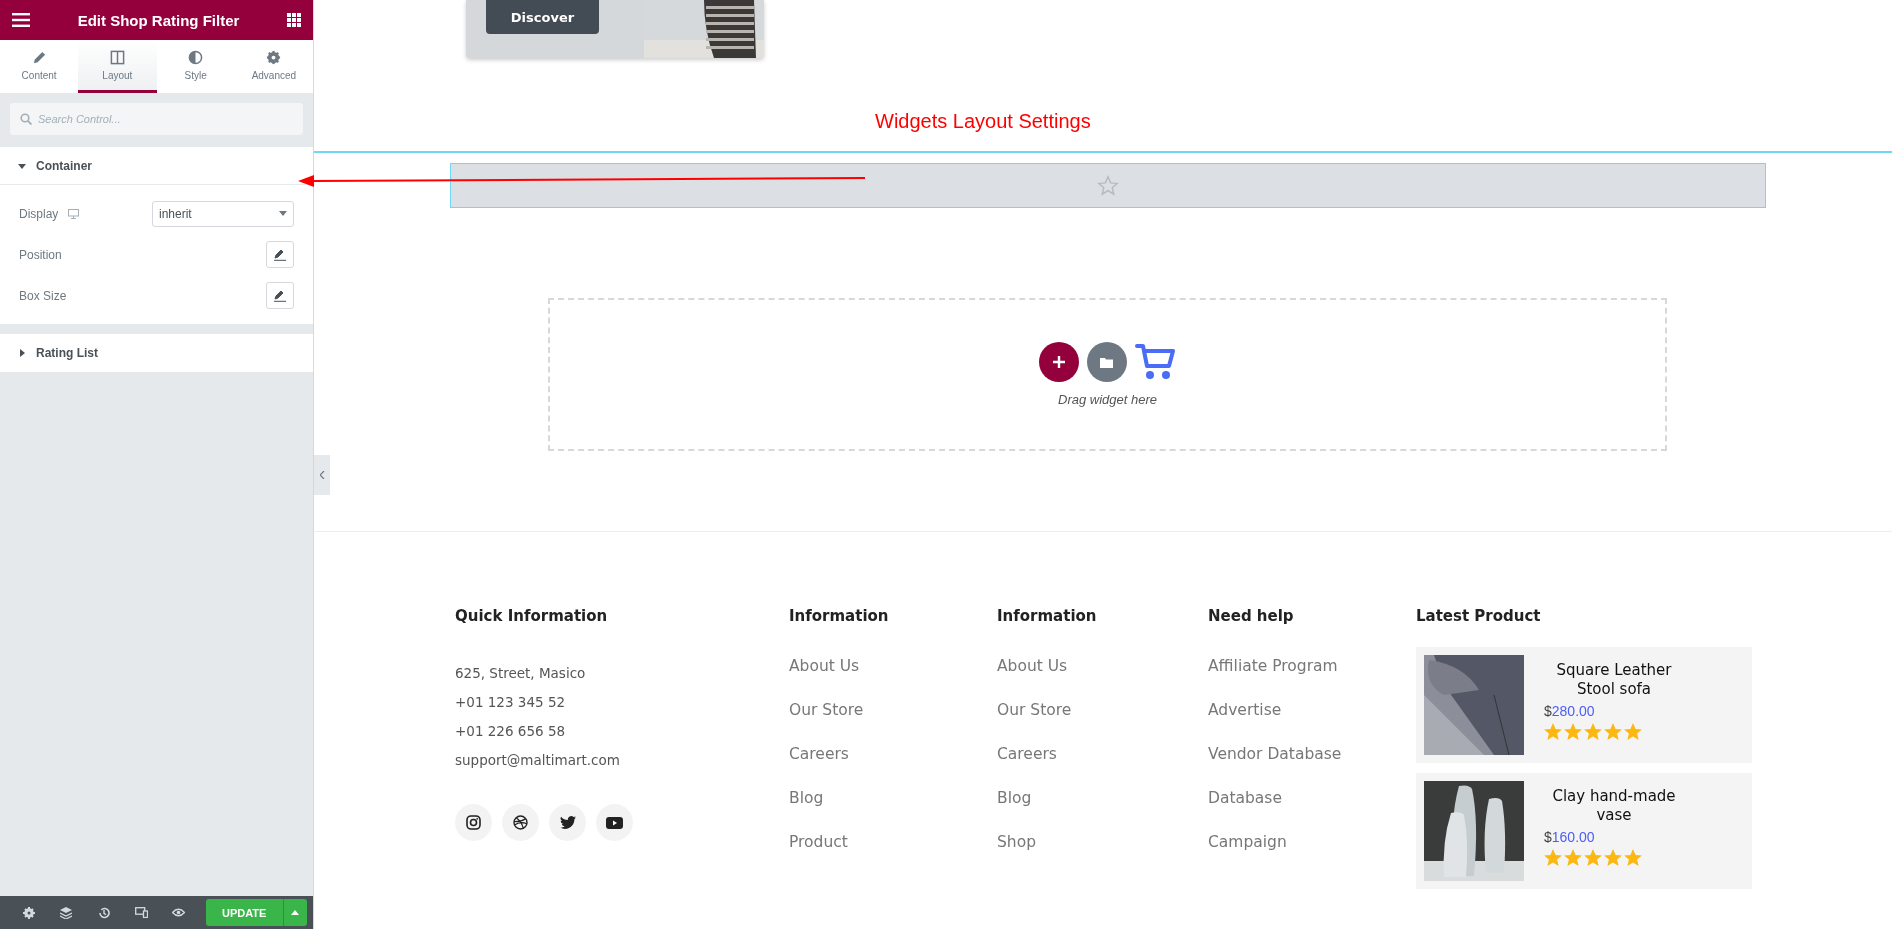 This screenshot has height=929, width=1892. I want to click on collapse-handle, so click(322, 475).